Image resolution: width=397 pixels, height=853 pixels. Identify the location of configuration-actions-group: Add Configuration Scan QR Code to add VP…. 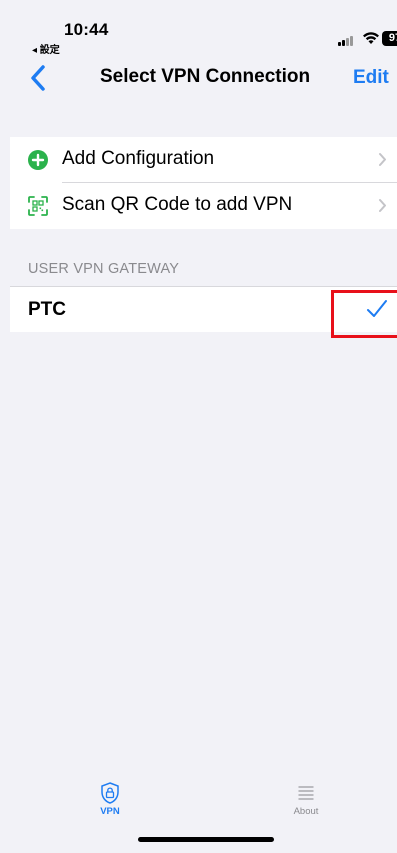
(203, 183).